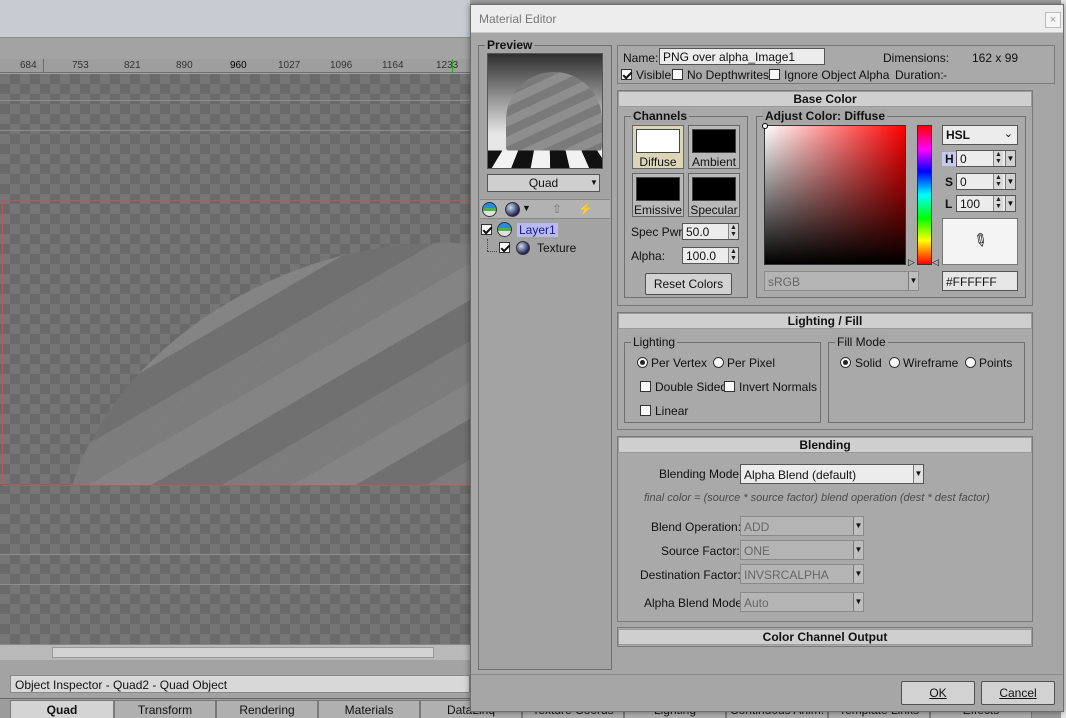  What do you see at coordinates (672, 411) in the screenshot?
I see `linear-label: Linear` at bounding box center [672, 411].